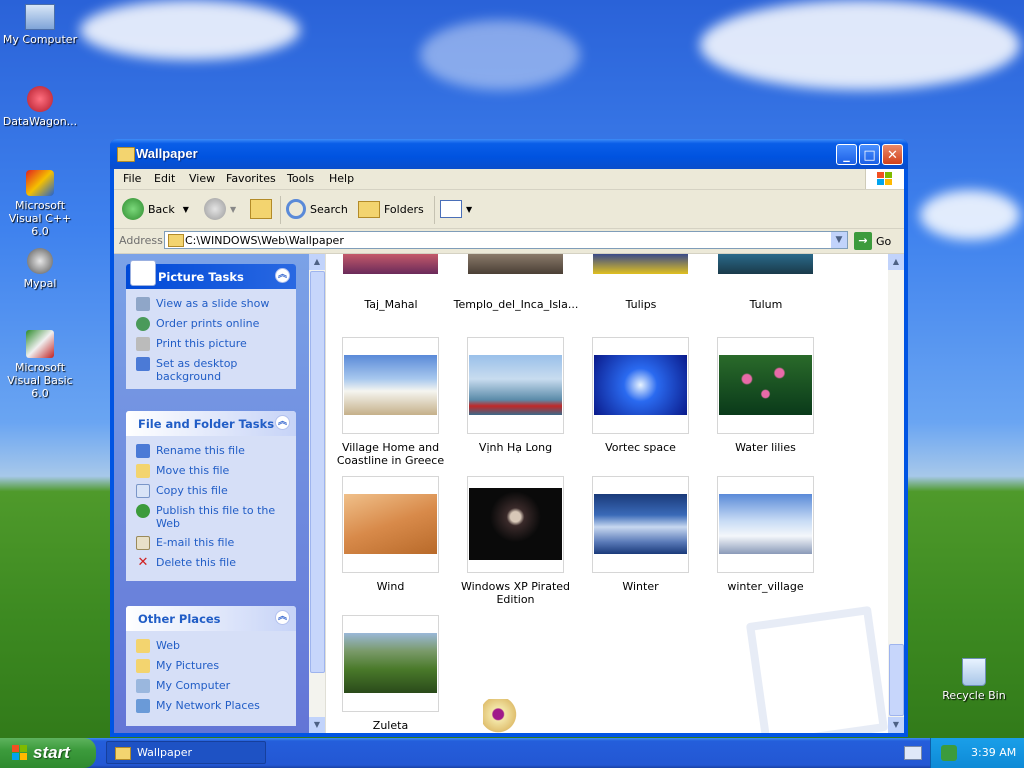 The image size is (1024, 768). What do you see at coordinates (860, 45) in the screenshot?
I see `cloud` at bounding box center [860, 45].